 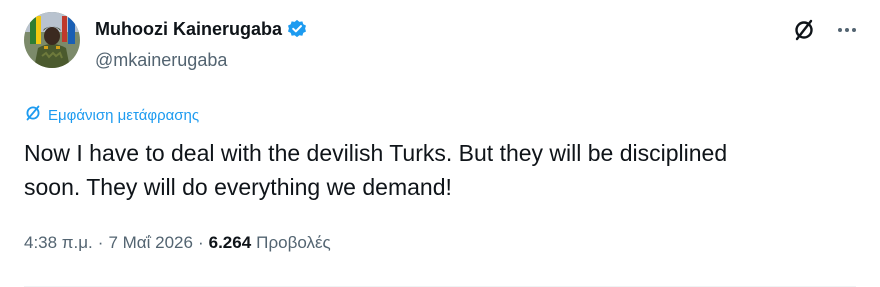 I want to click on more-options-icon, so click(x=847, y=32).